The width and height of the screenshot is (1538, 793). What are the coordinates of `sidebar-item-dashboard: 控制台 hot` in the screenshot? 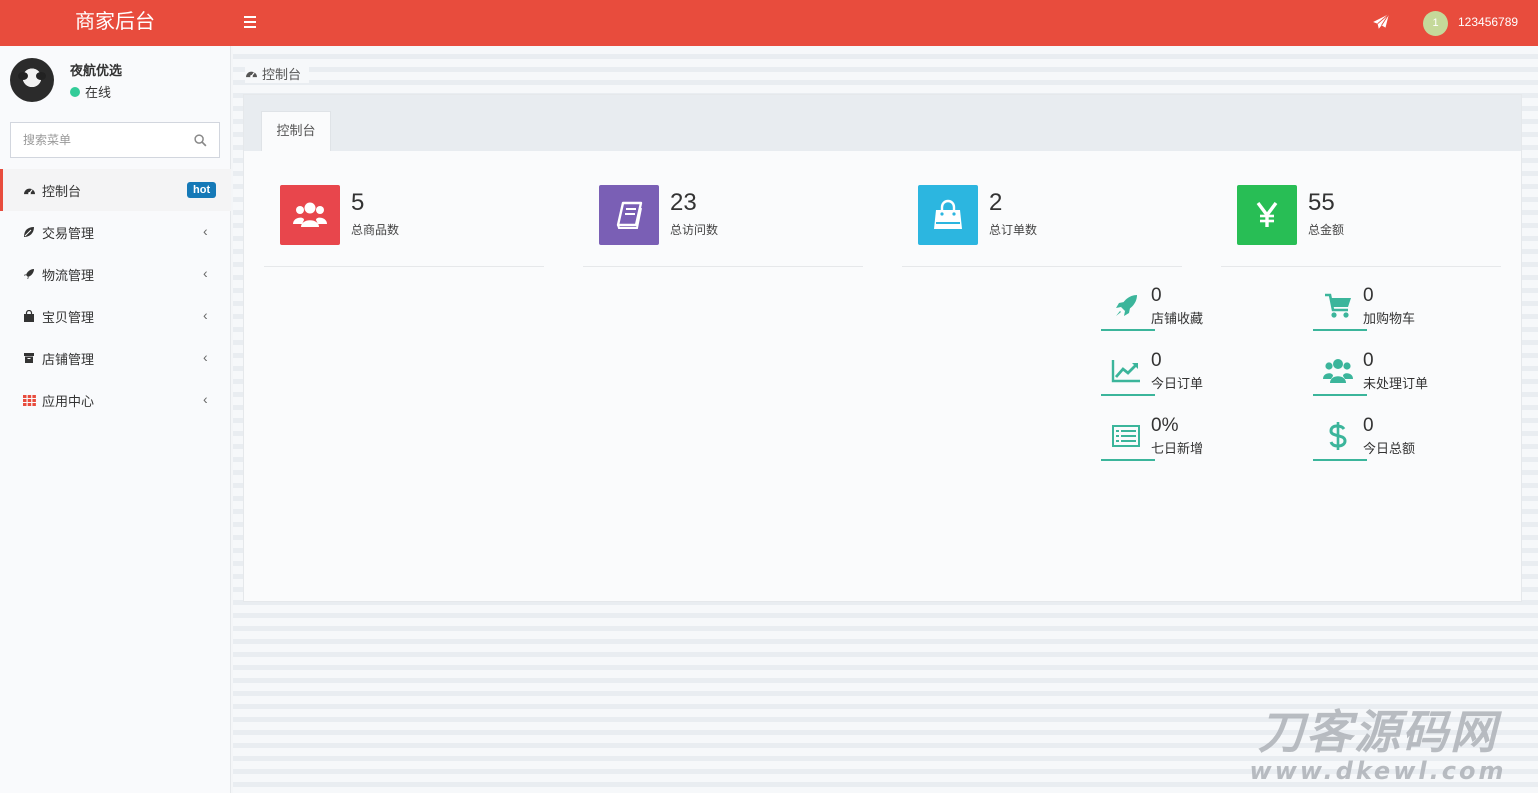 It's located at (115, 190).